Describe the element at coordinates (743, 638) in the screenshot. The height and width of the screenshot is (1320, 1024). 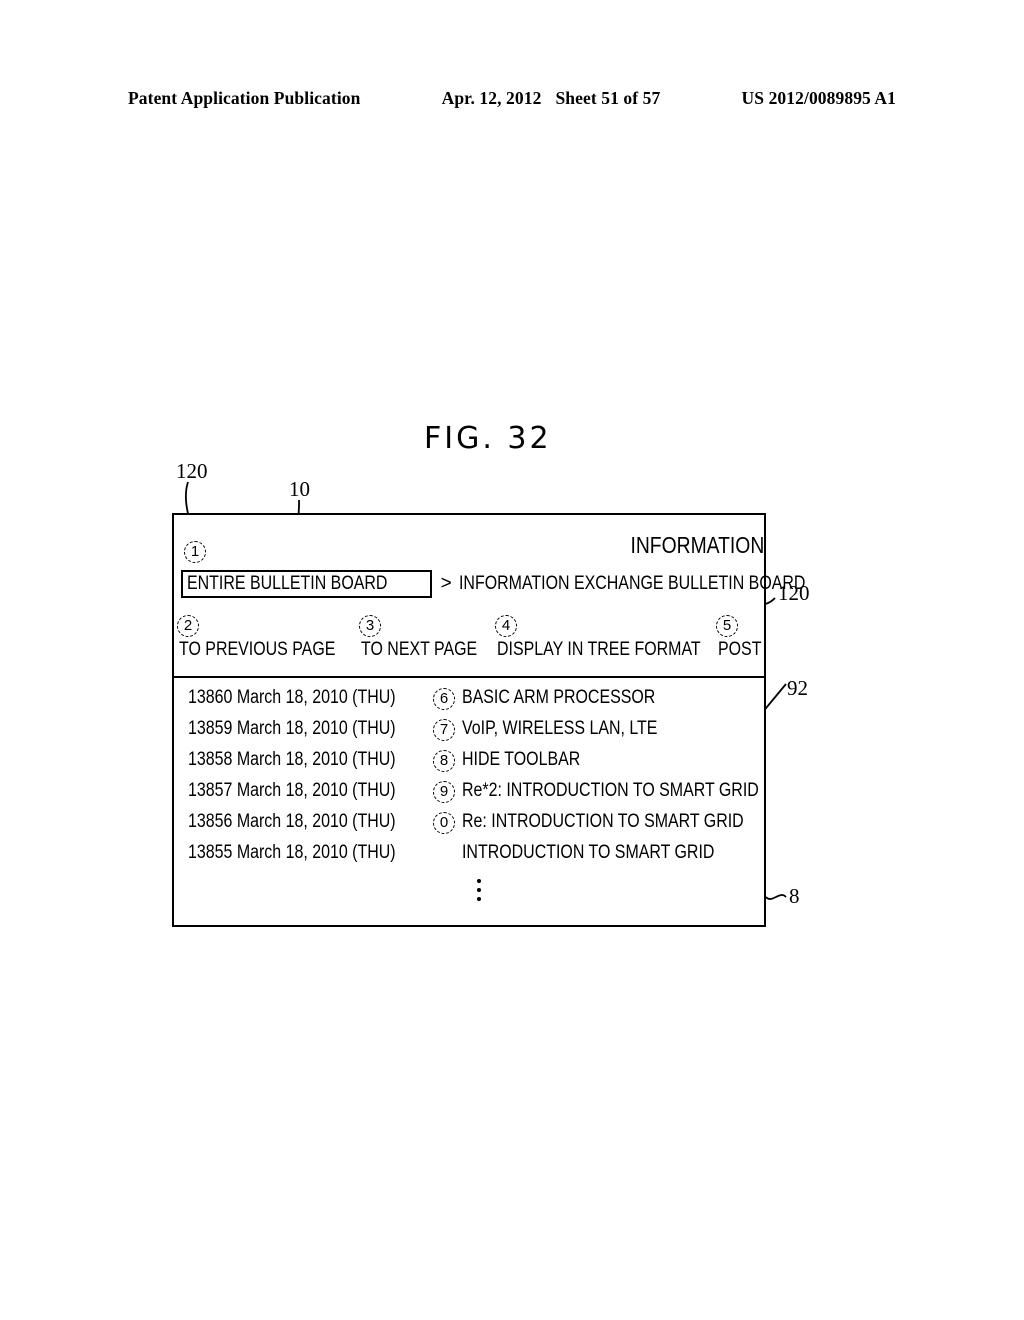
I see `toolbar-item-post: 5 POST` at that location.